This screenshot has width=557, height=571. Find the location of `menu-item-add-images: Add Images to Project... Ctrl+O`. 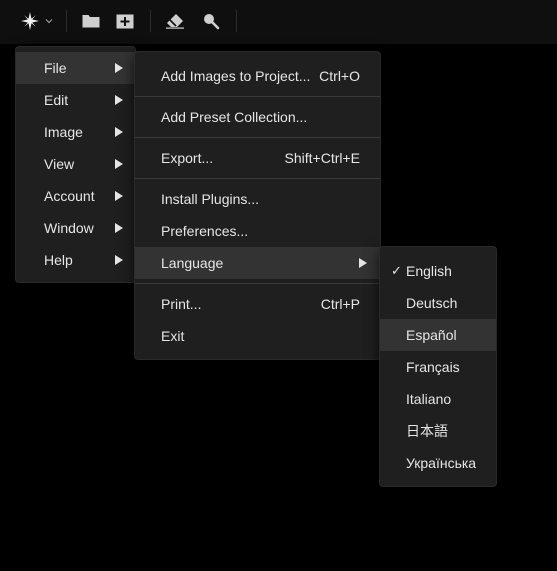

menu-item-add-images: Add Images to Project... Ctrl+O is located at coordinates (257, 76).